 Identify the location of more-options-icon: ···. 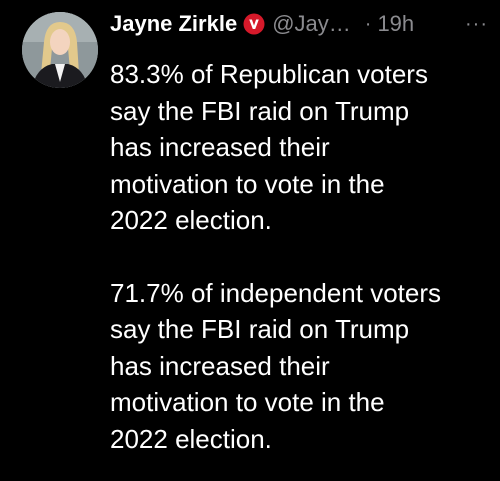
(476, 24).